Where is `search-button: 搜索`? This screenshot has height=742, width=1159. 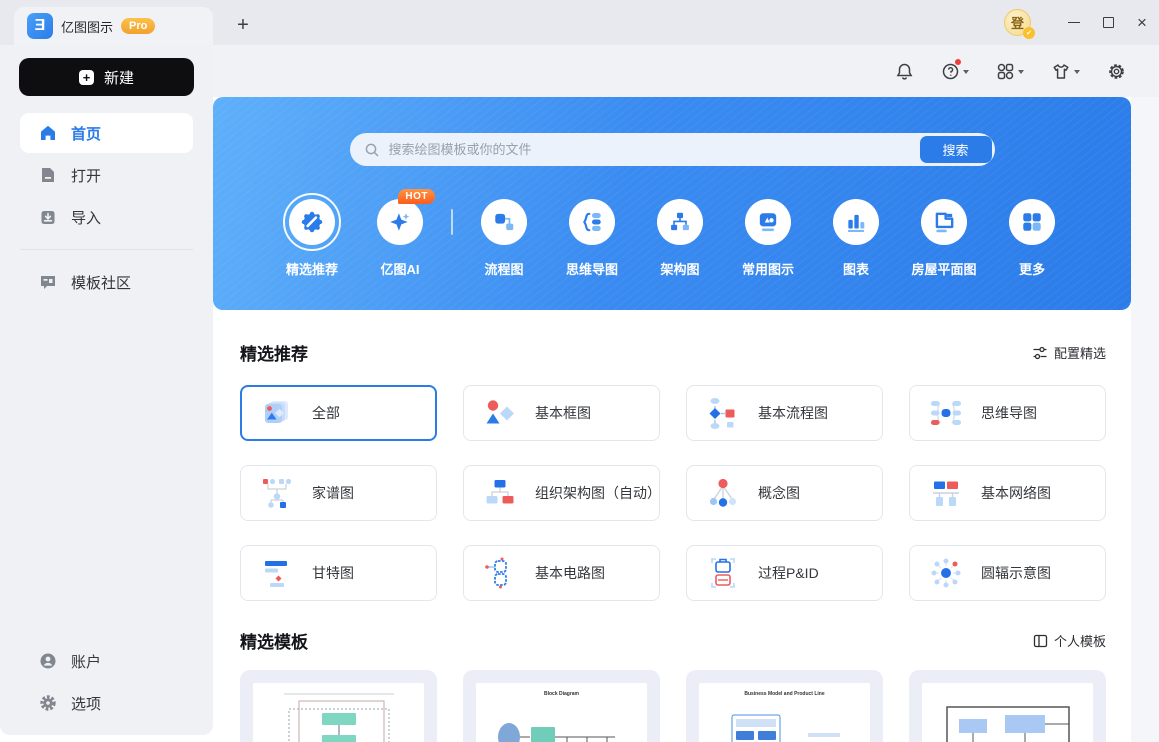
search-button: 搜索 is located at coordinates (955, 149).